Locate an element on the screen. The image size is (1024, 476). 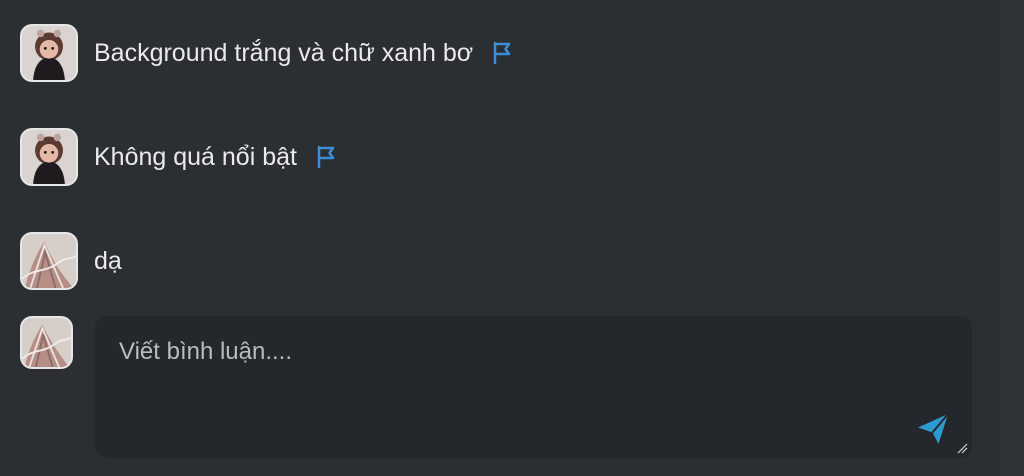
resize-handle is located at coordinates (961, 447).